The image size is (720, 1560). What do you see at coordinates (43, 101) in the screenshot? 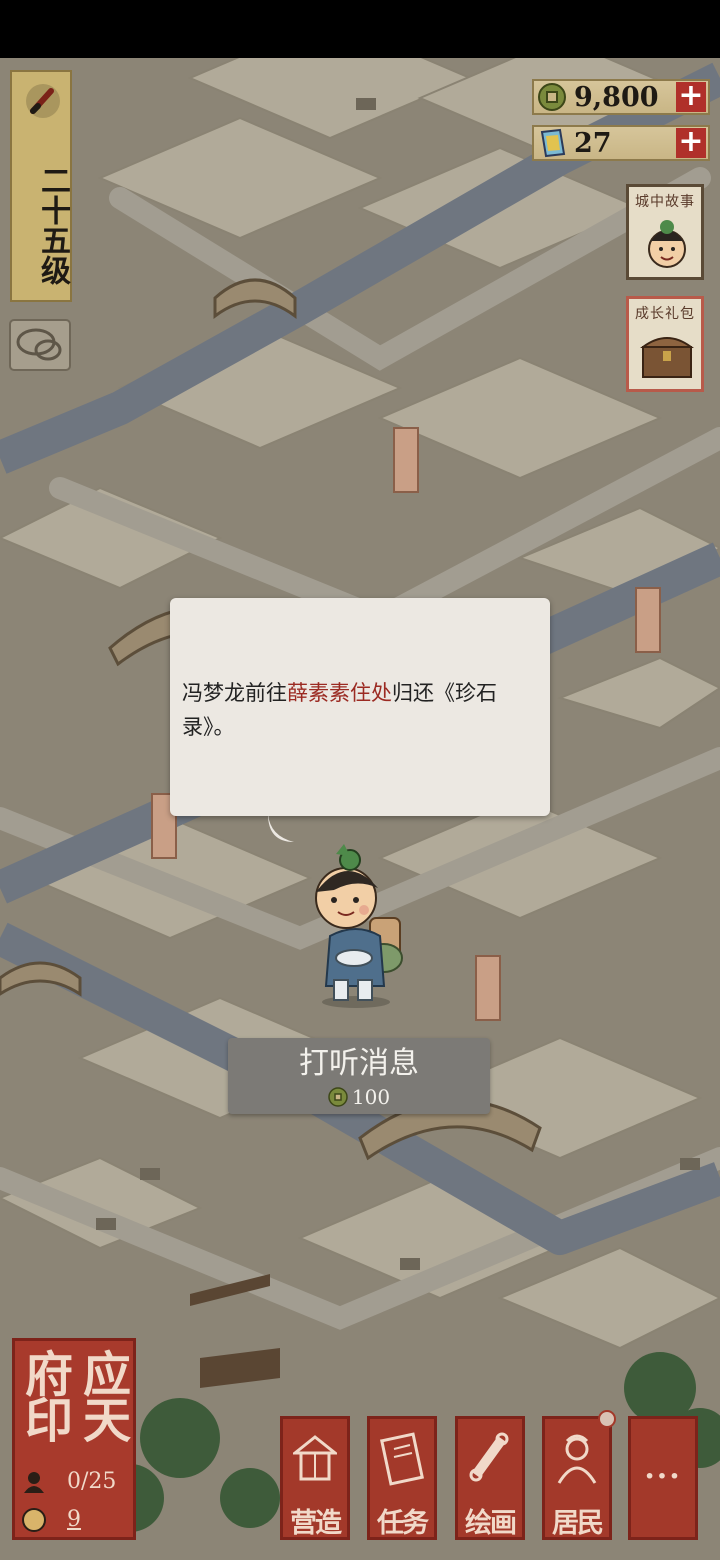
I see `brush-icon` at bounding box center [43, 101].